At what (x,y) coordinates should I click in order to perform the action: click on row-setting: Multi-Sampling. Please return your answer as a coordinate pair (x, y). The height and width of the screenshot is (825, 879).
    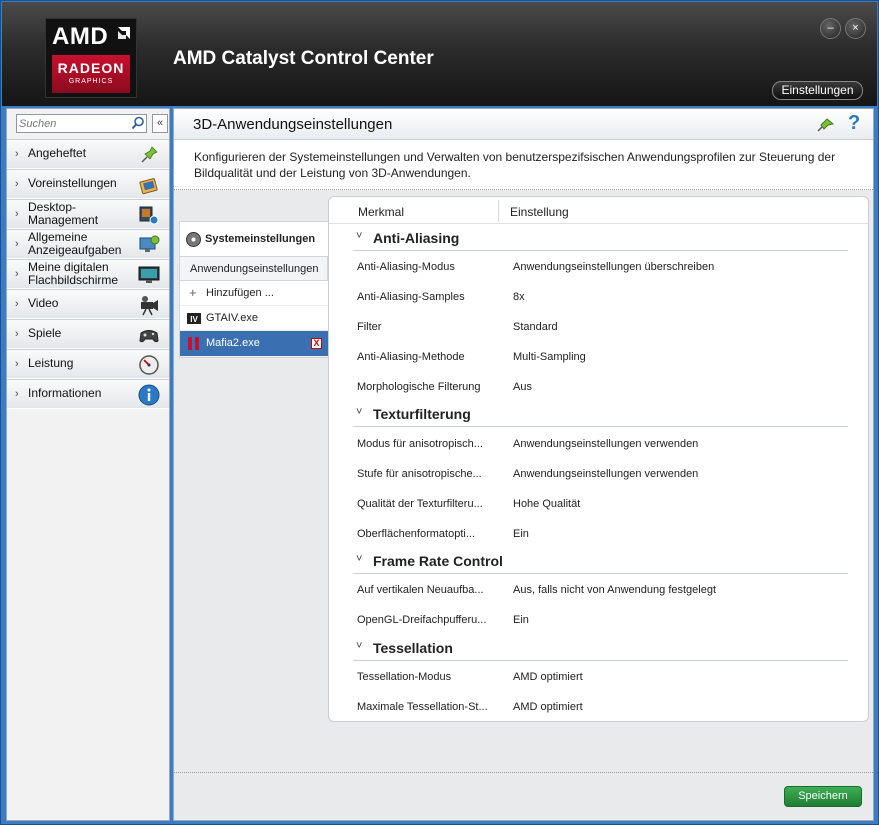
    Looking at the image, I should click on (549, 357).